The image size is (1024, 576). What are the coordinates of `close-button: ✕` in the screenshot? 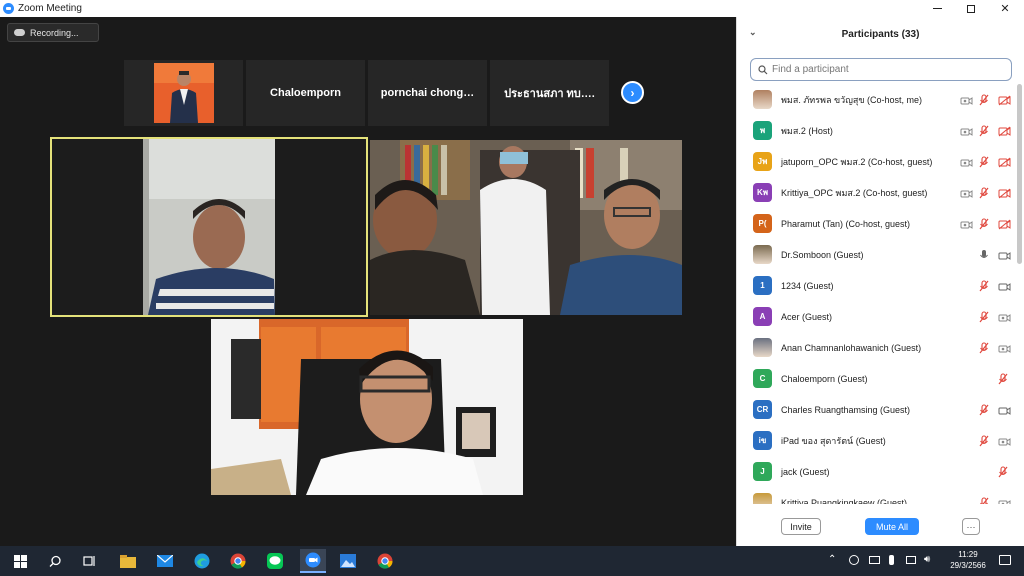 It's located at (1005, 8).